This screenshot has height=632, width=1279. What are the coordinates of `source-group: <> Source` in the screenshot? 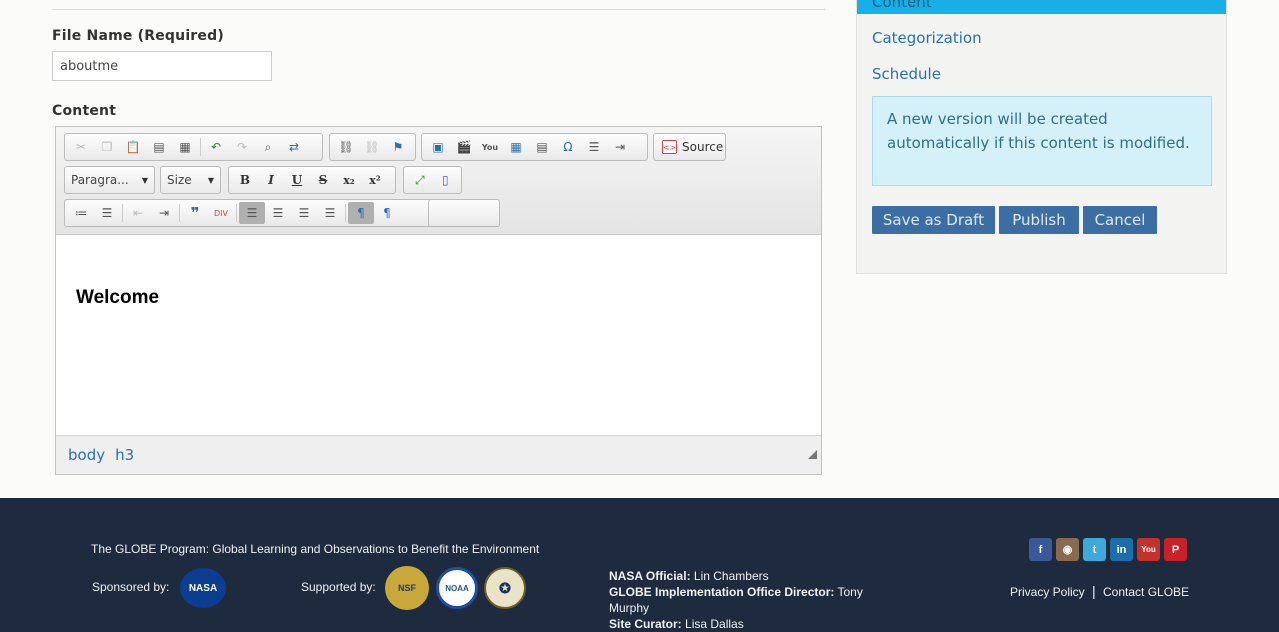 It's located at (689, 147).